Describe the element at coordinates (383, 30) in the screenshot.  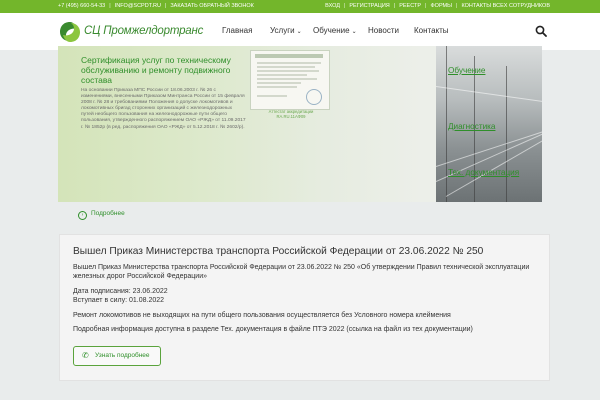
I see `nav-item-news: Новости` at that location.